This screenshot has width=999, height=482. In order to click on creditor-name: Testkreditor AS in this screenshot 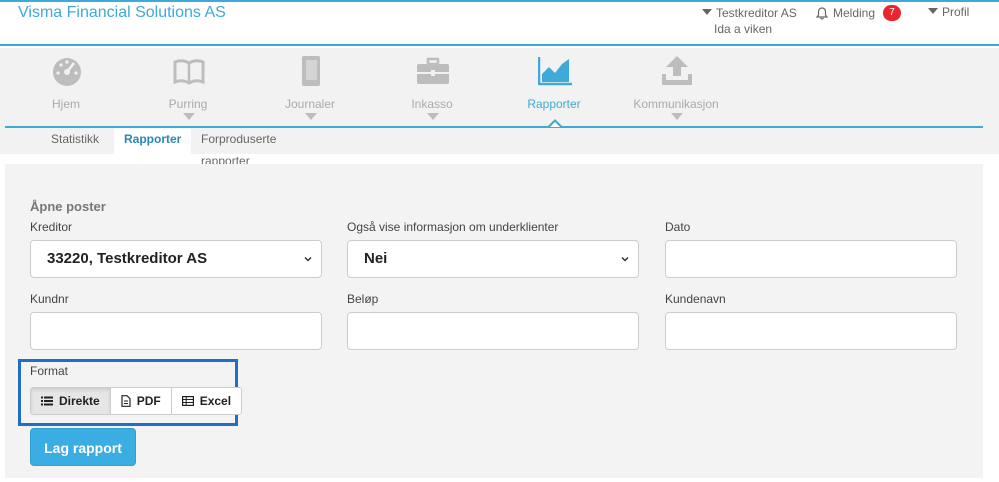, I will do `click(756, 13)`.